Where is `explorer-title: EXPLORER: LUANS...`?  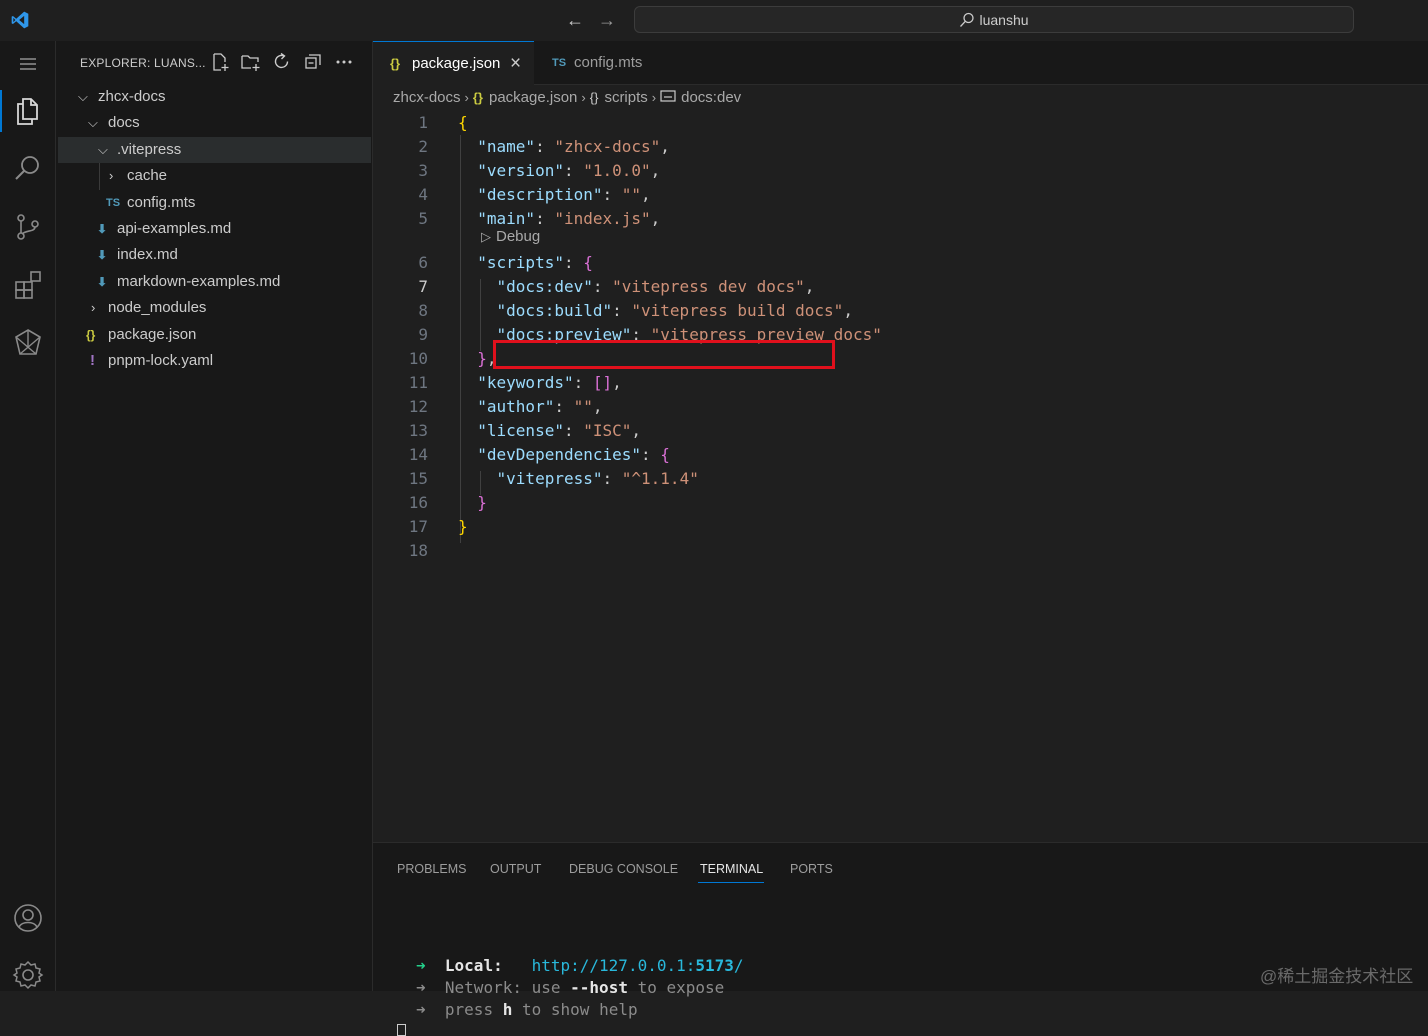 explorer-title: EXPLORER: LUANS... is located at coordinates (143, 63).